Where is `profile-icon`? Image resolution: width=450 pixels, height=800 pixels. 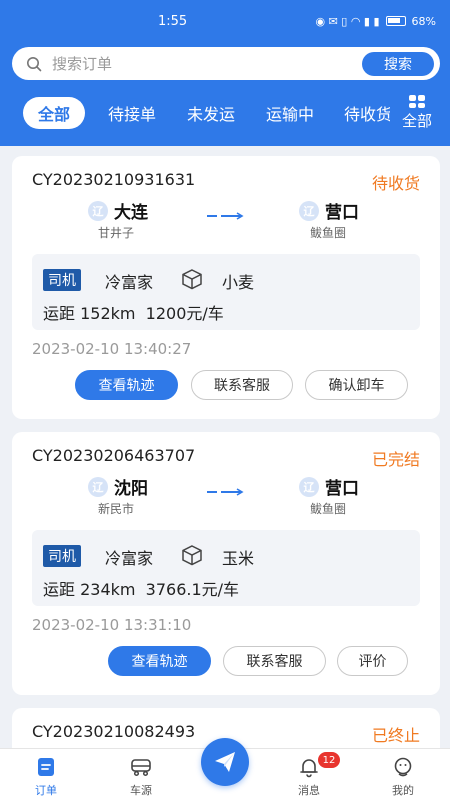 profile-icon is located at coordinates (403, 767).